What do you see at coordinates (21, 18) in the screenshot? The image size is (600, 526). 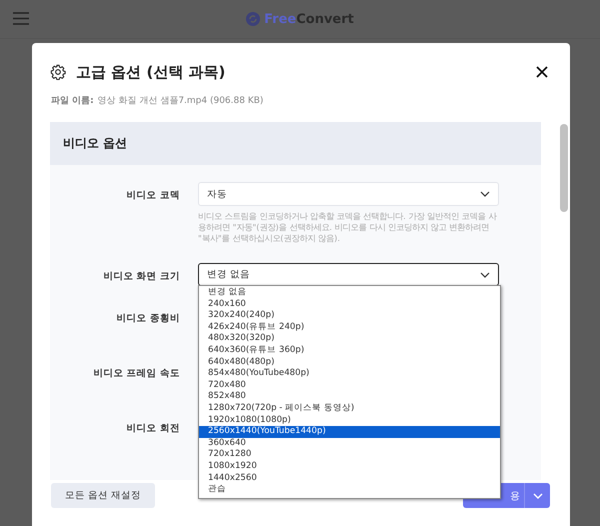 I see `menu-icon` at bounding box center [21, 18].